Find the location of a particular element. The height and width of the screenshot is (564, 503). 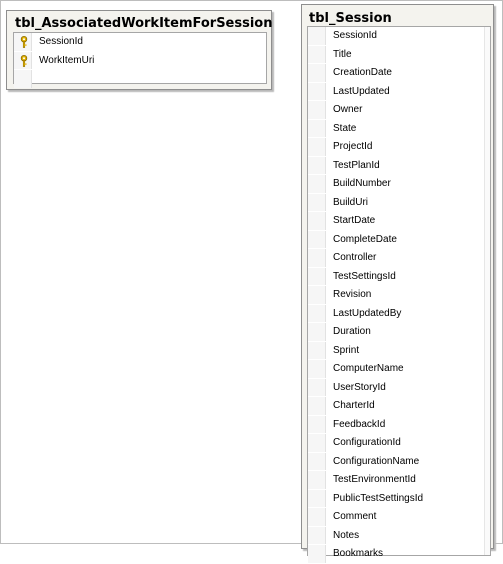

column-row-comment: Comment is located at coordinates (399, 517).